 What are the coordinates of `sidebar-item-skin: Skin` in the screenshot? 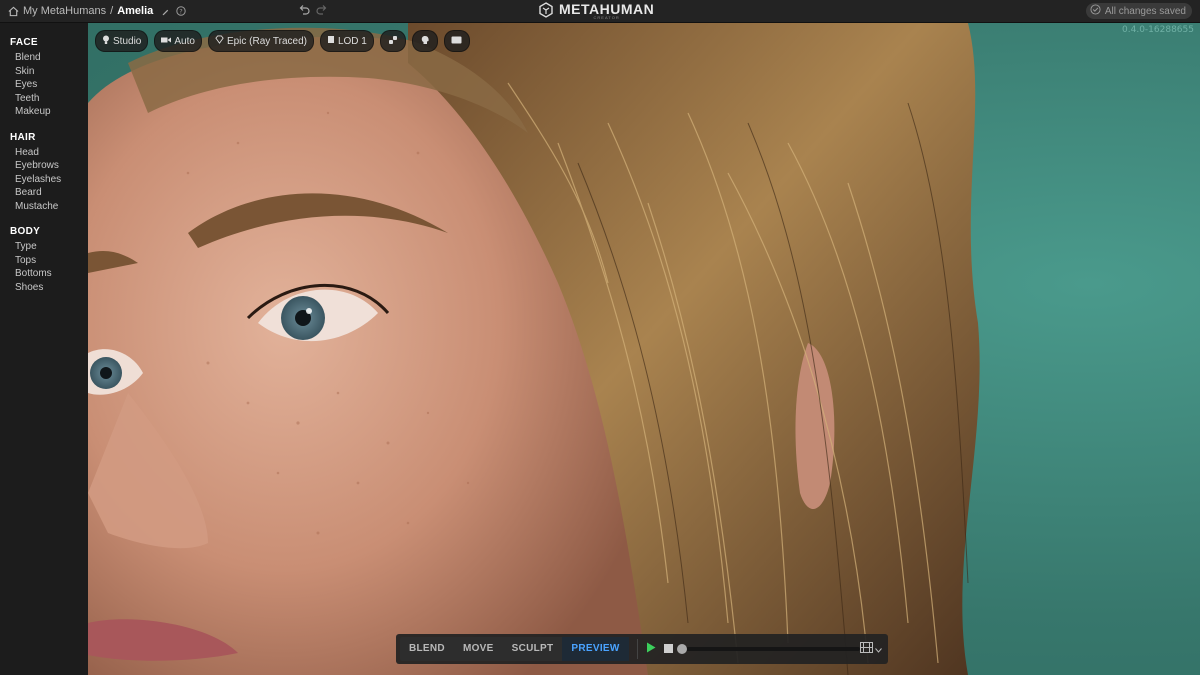 It's located at (49, 72).